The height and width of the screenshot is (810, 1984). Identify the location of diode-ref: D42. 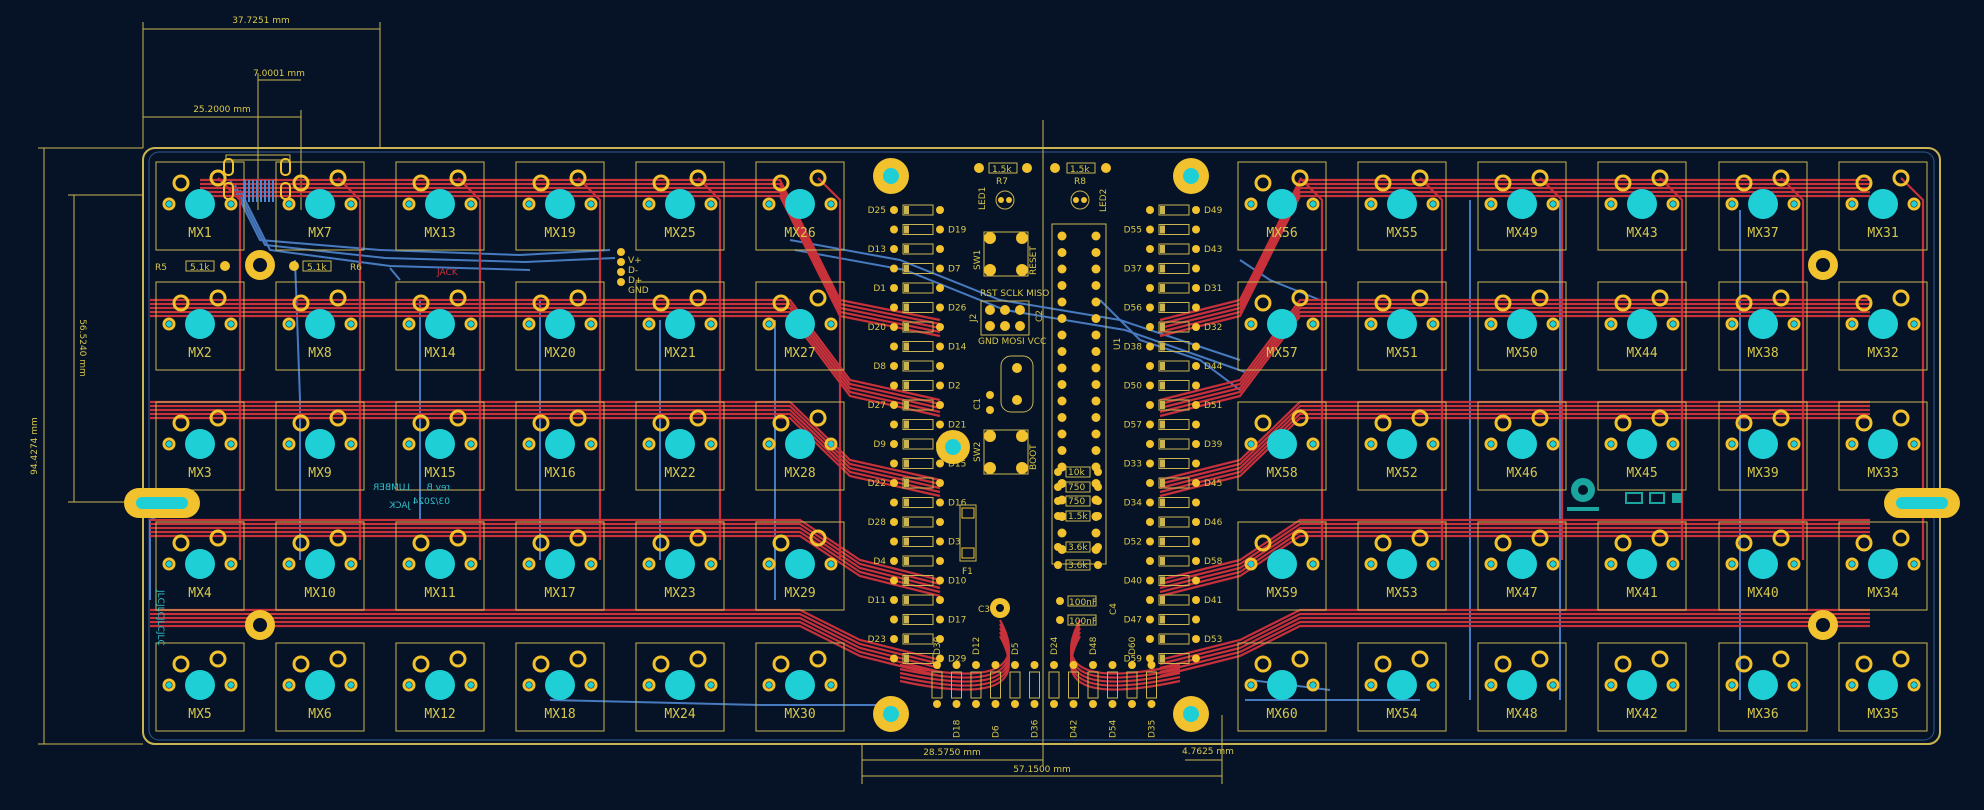
(1075, 729).